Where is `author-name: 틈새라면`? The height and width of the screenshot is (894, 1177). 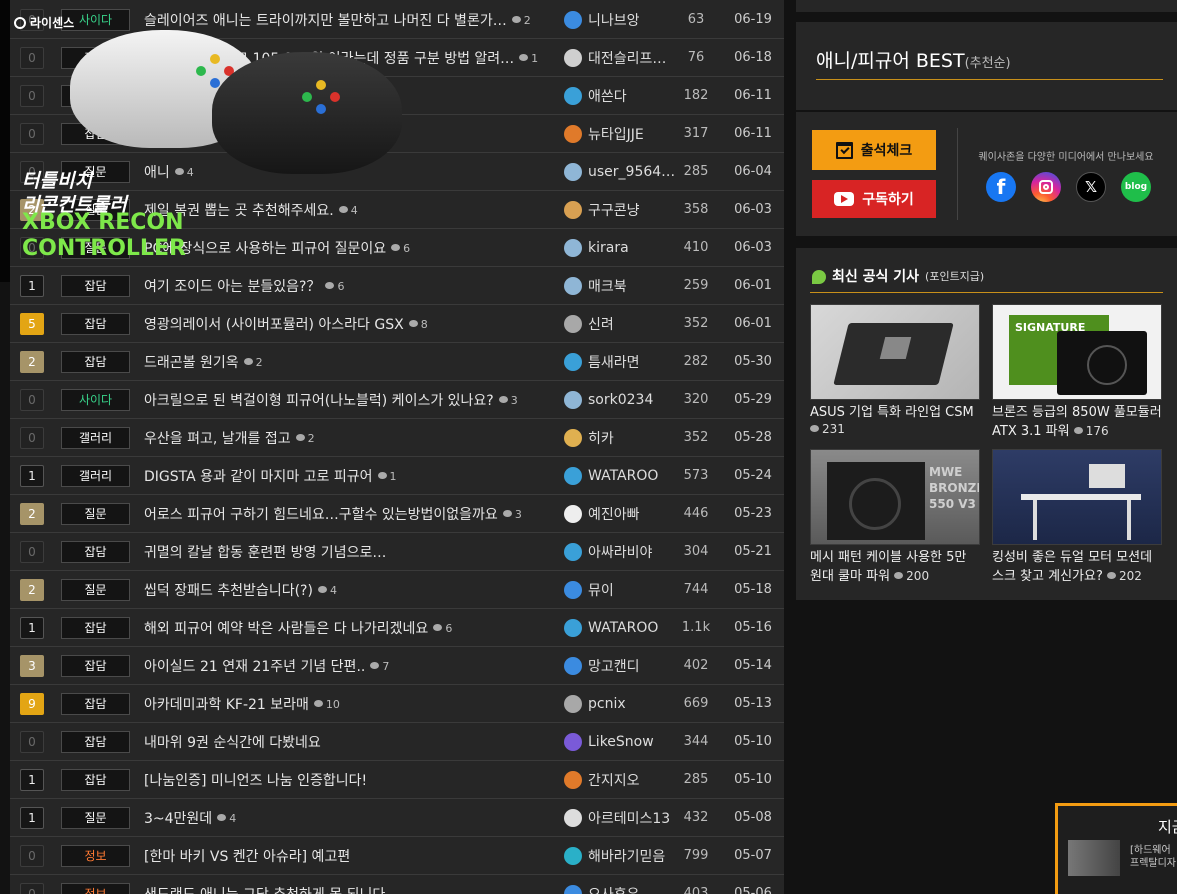 author-name: 틈새라면 is located at coordinates (614, 362).